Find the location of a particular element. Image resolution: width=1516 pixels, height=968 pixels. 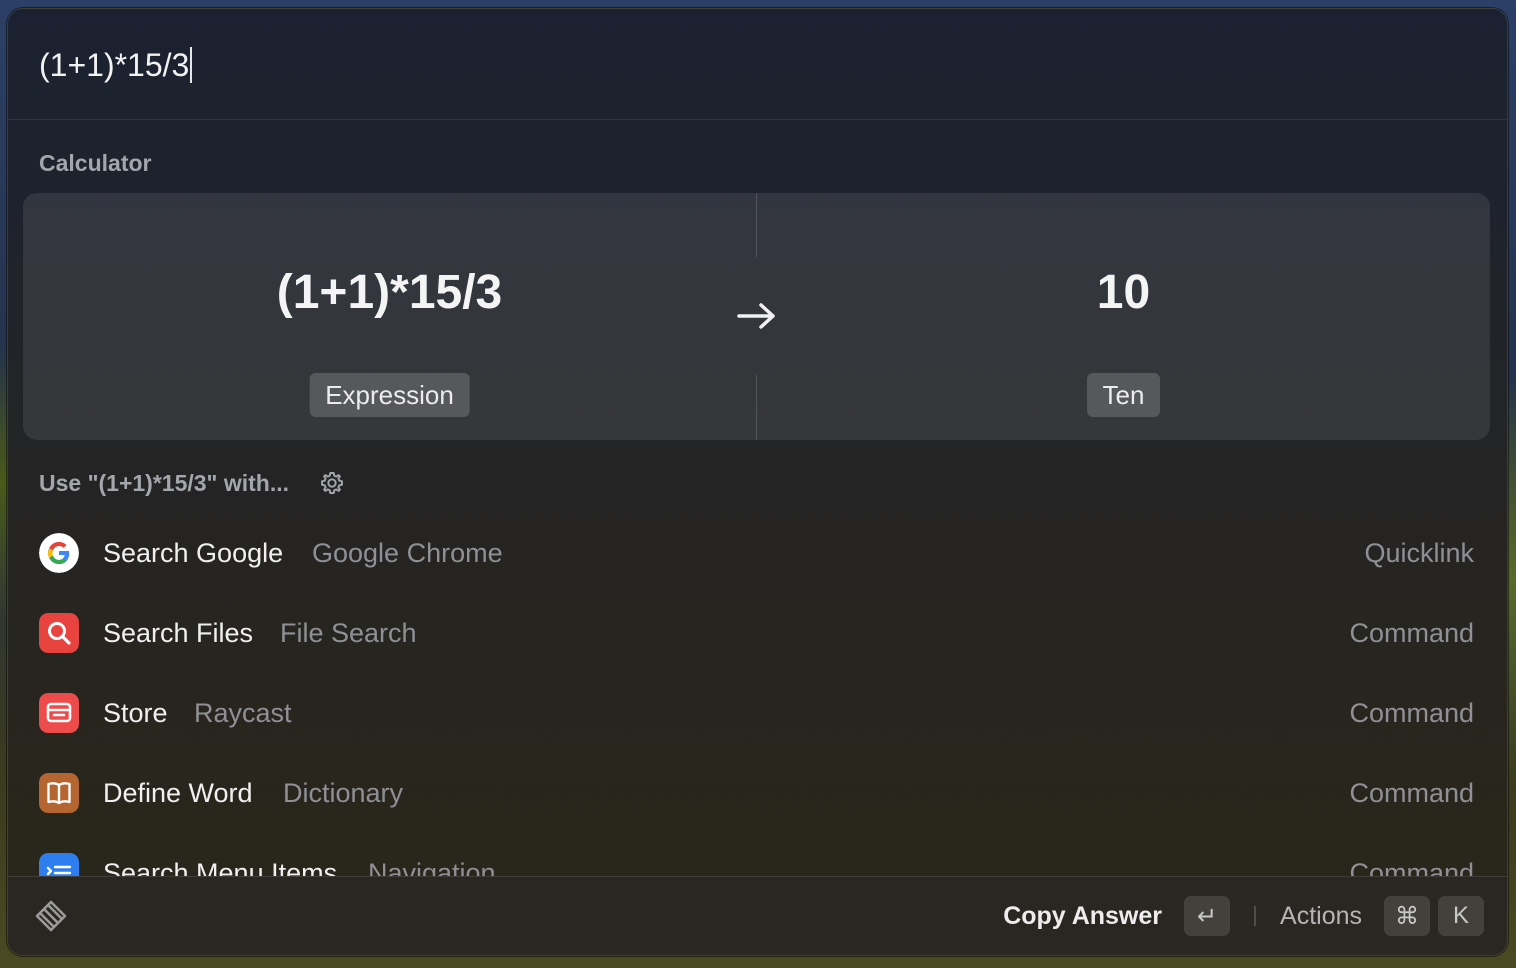

list-item-subtitle: Google Chrome is located at coordinates (407, 553).